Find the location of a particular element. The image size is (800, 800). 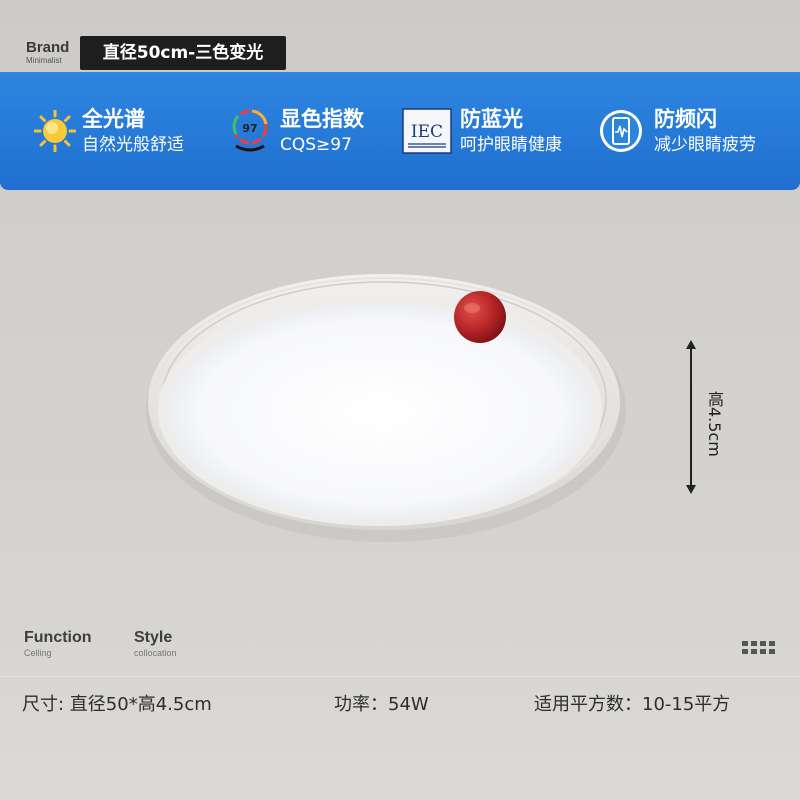

tab-sublabel: Celling is located at coordinates (38, 653).